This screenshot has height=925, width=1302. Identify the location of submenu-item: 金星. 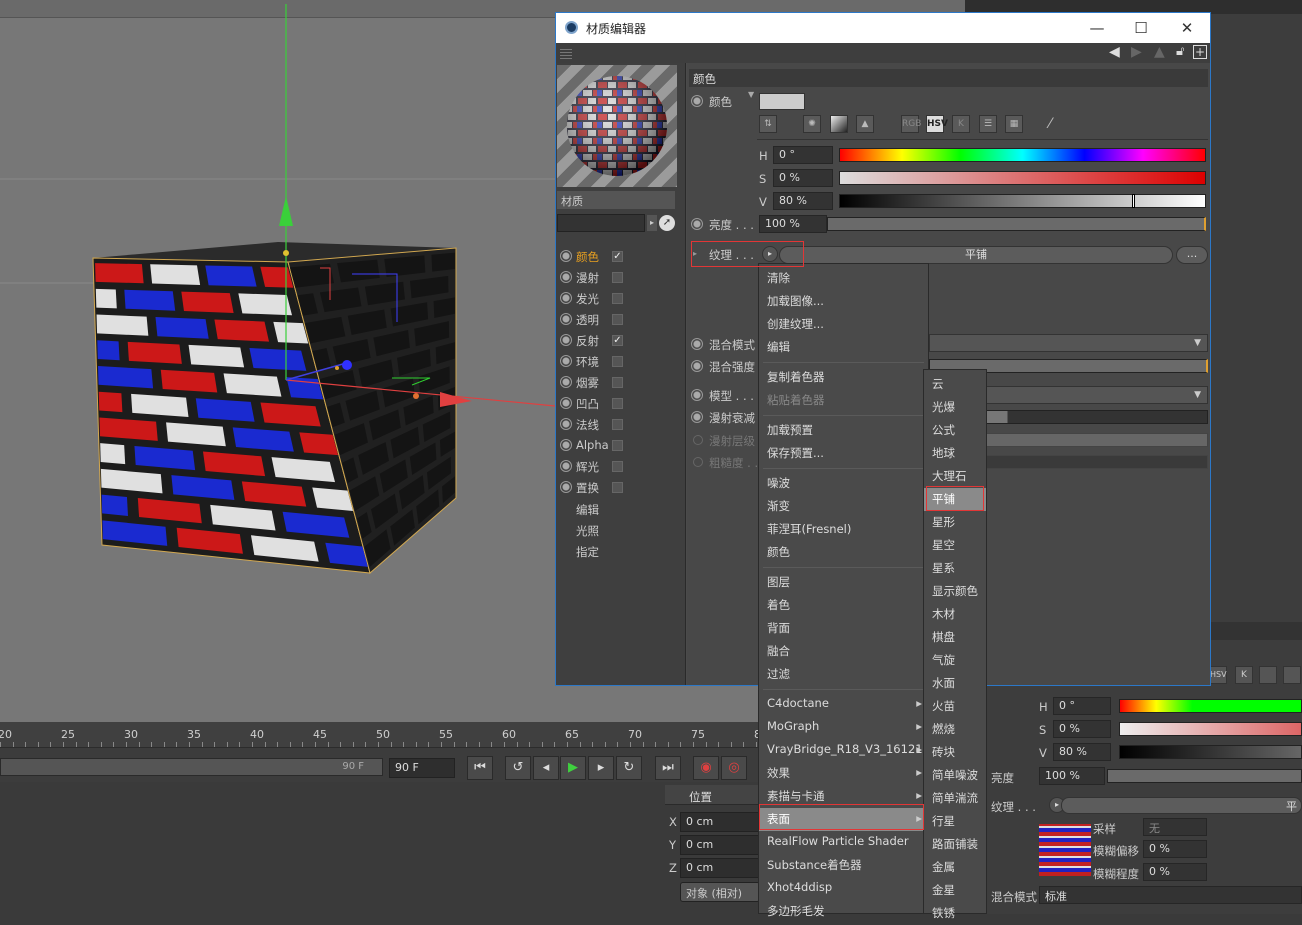
(955, 890).